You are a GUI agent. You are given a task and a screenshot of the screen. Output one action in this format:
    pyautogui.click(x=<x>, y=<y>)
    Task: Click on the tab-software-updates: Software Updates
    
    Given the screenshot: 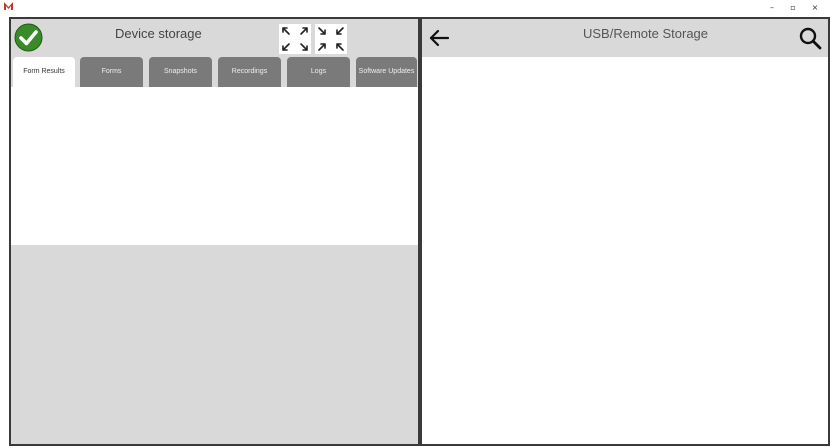 What is the action you would take?
    pyautogui.click(x=386, y=72)
    